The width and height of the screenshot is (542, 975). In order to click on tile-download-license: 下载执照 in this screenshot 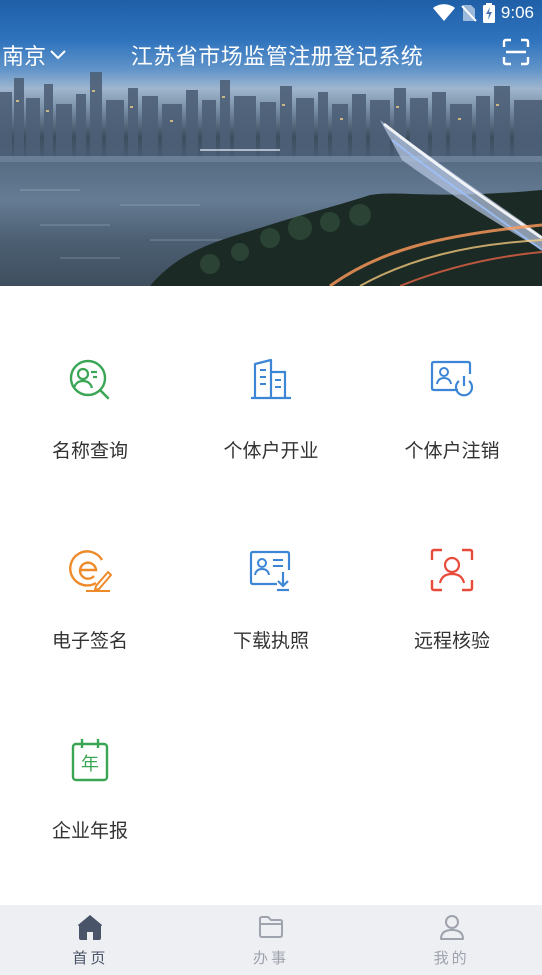, I will do `click(271, 575)`.